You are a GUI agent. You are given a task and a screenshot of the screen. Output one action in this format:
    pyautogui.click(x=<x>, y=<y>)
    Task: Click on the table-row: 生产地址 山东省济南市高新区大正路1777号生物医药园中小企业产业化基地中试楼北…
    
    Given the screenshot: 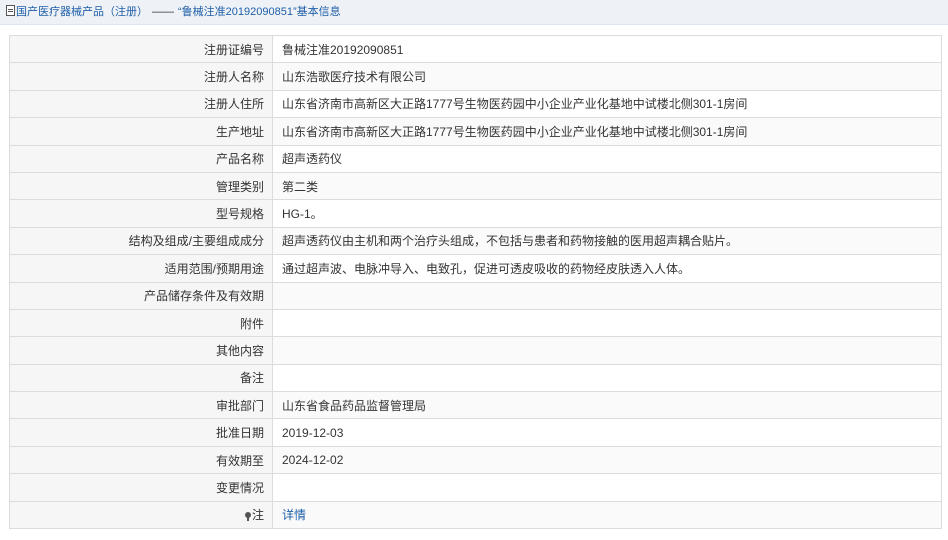 What is the action you would take?
    pyautogui.click(x=475, y=131)
    